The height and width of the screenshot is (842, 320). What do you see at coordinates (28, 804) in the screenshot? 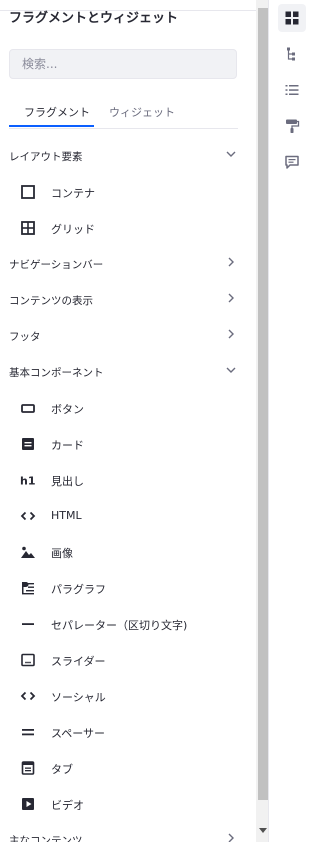
I see `video-icon` at bounding box center [28, 804].